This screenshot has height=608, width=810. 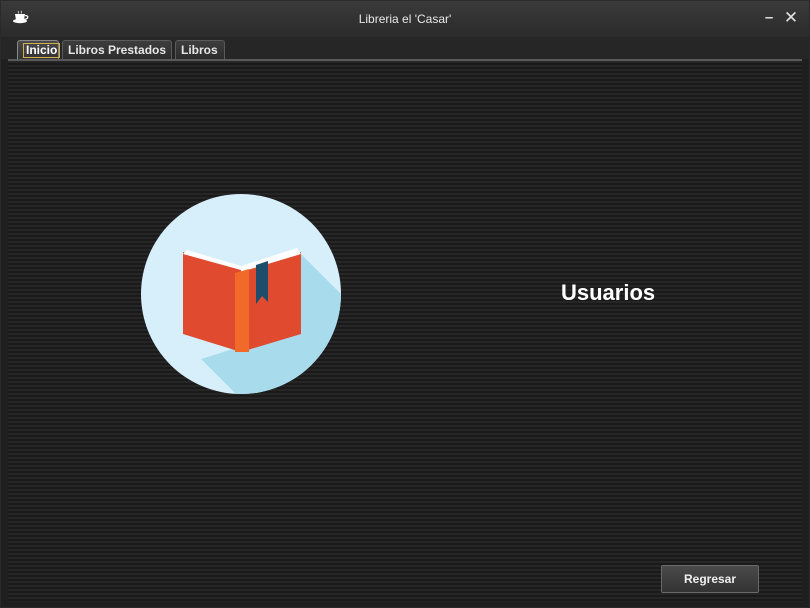 I want to click on tab-libros-prestados: Libros Prestados, so click(x=117, y=49).